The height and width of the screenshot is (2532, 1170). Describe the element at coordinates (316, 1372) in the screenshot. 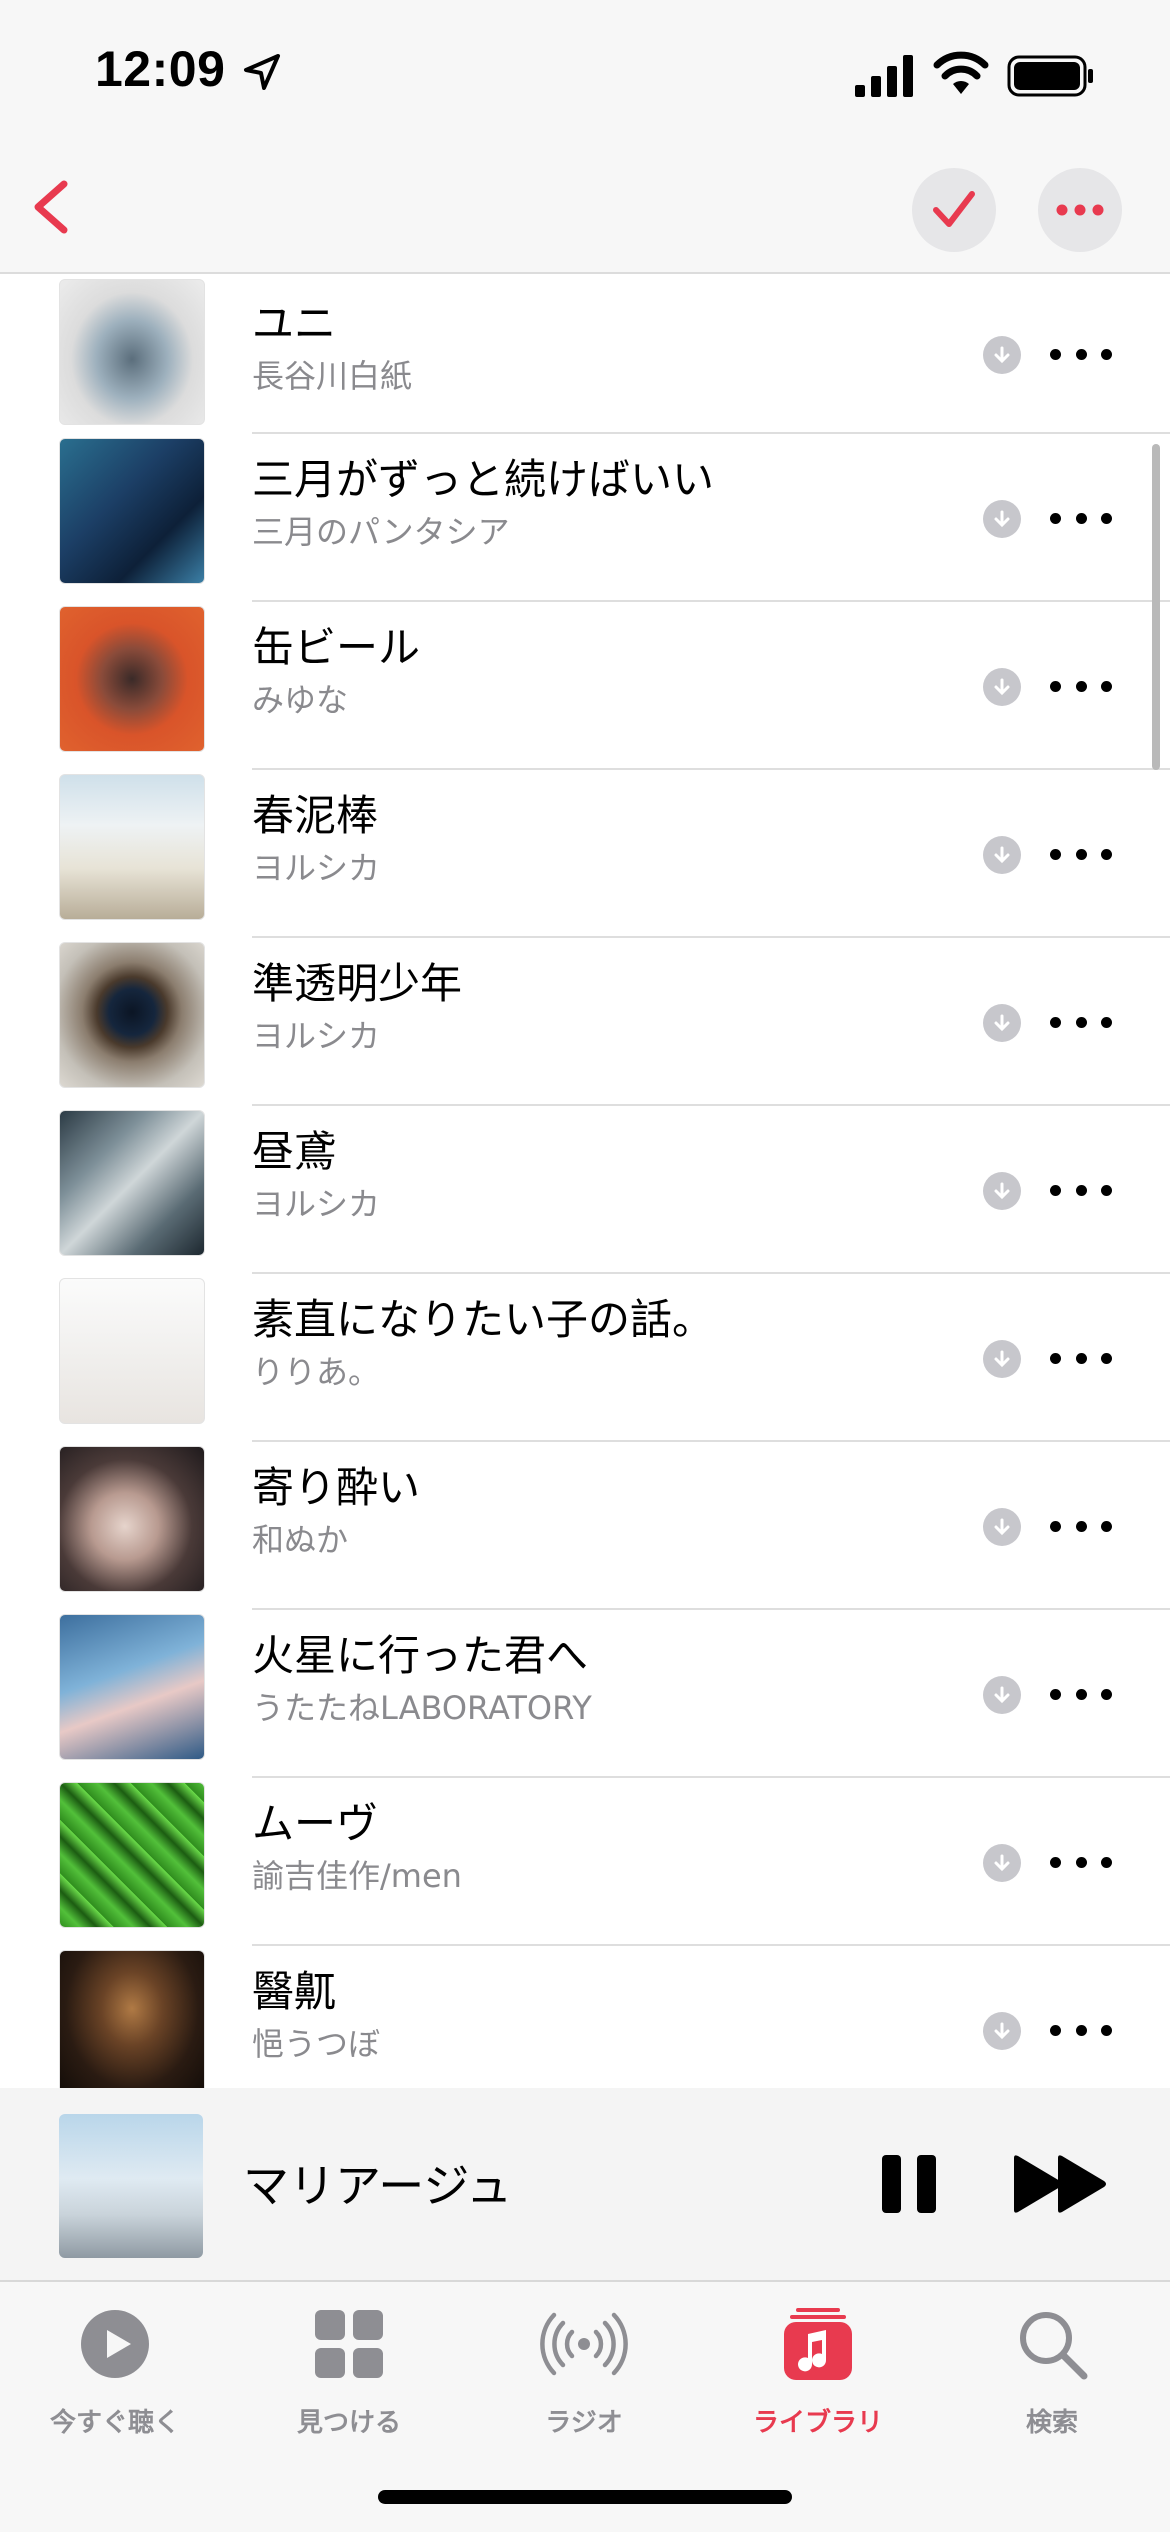

I see `song-artist: りりあ。` at that location.